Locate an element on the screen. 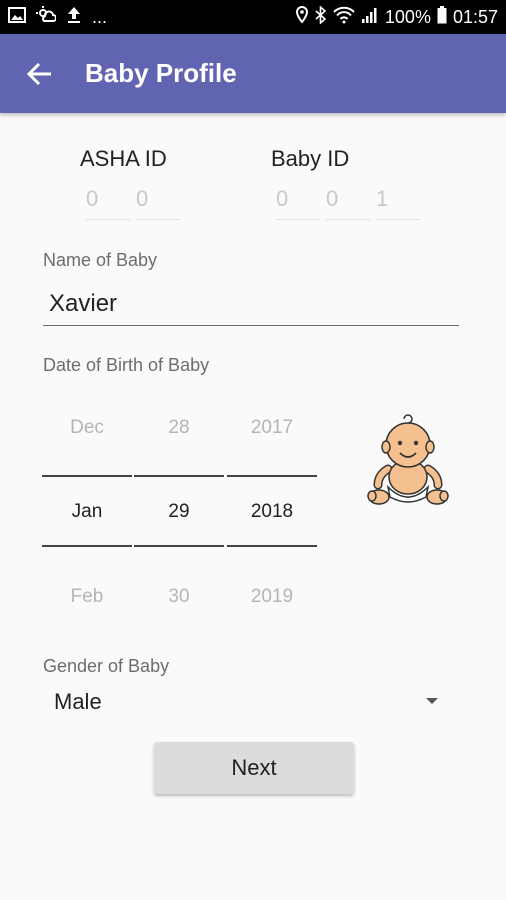  dropdown-arrow-icon is located at coordinates (432, 701).